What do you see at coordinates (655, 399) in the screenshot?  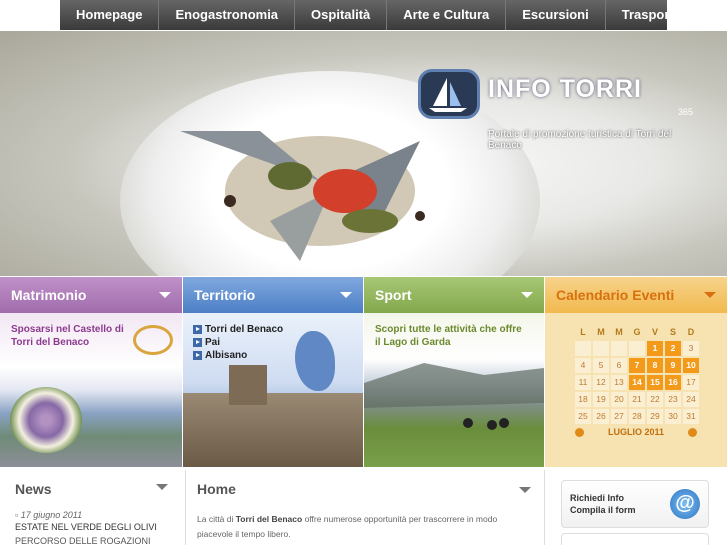 I see `calendar-day: 22` at bounding box center [655, 399].